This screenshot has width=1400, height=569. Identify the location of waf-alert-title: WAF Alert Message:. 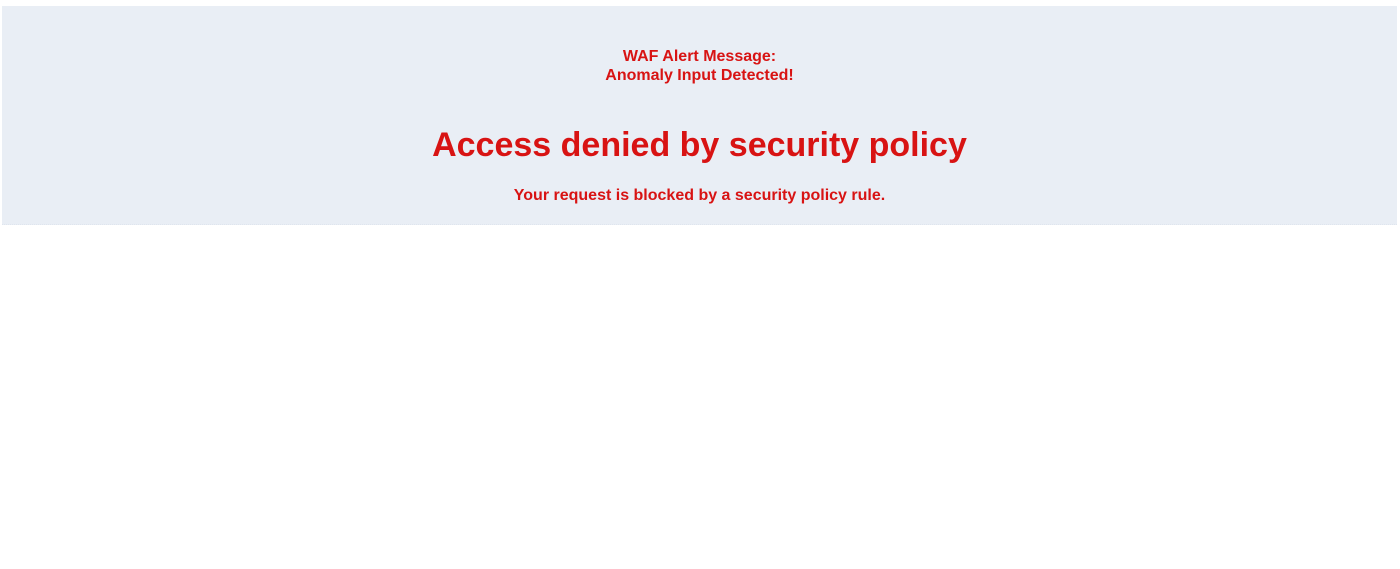
(699, 56).